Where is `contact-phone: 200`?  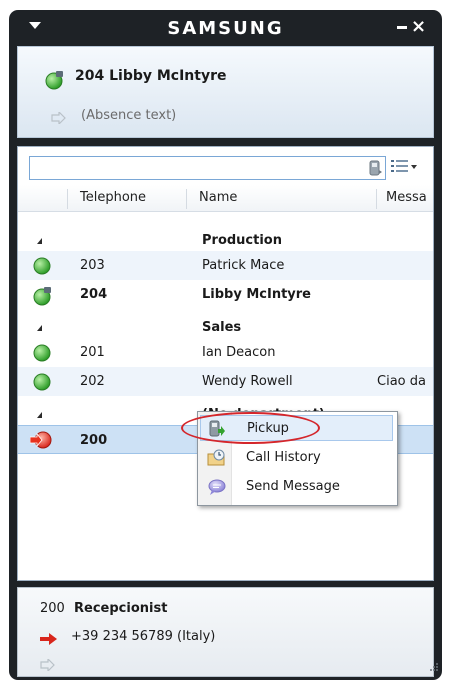 contact-phone: 200 is located at coordinates (94, 440).